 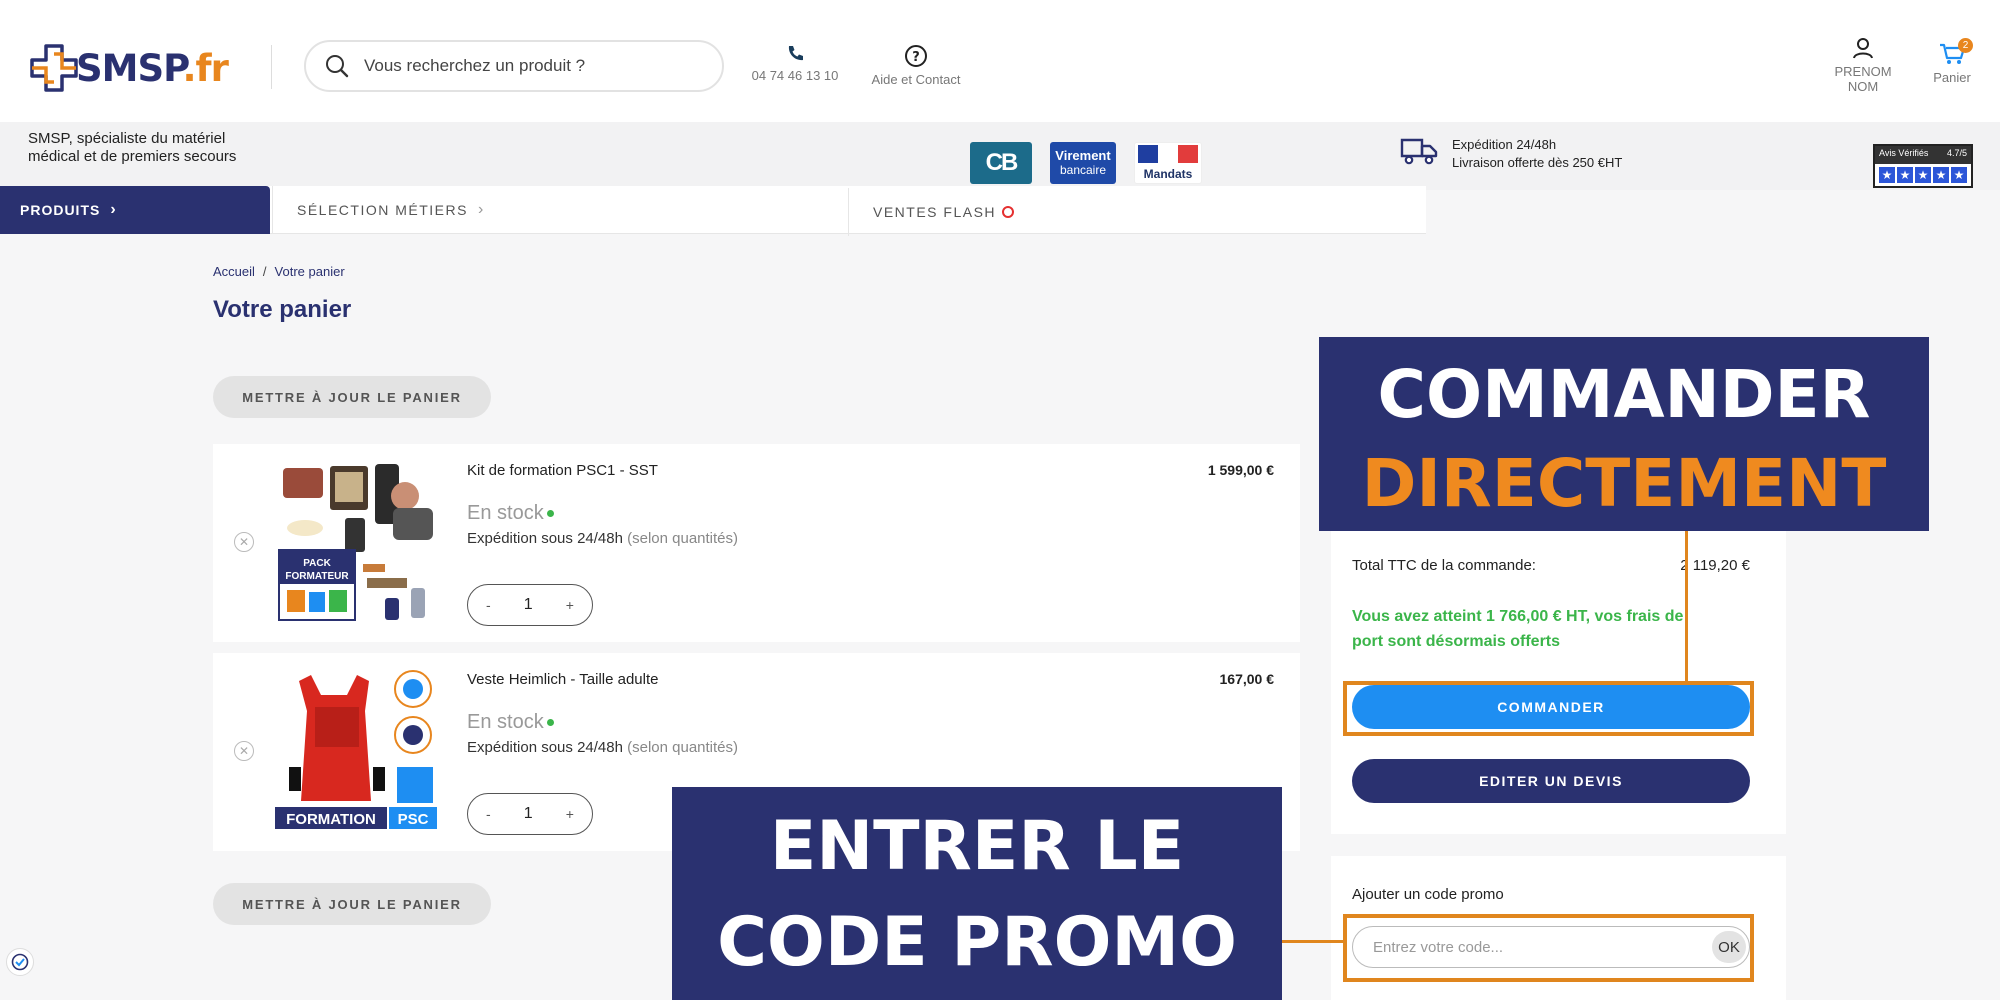 I want to click on account-link: PRENOM NOM, so click(x=1863, y=65).